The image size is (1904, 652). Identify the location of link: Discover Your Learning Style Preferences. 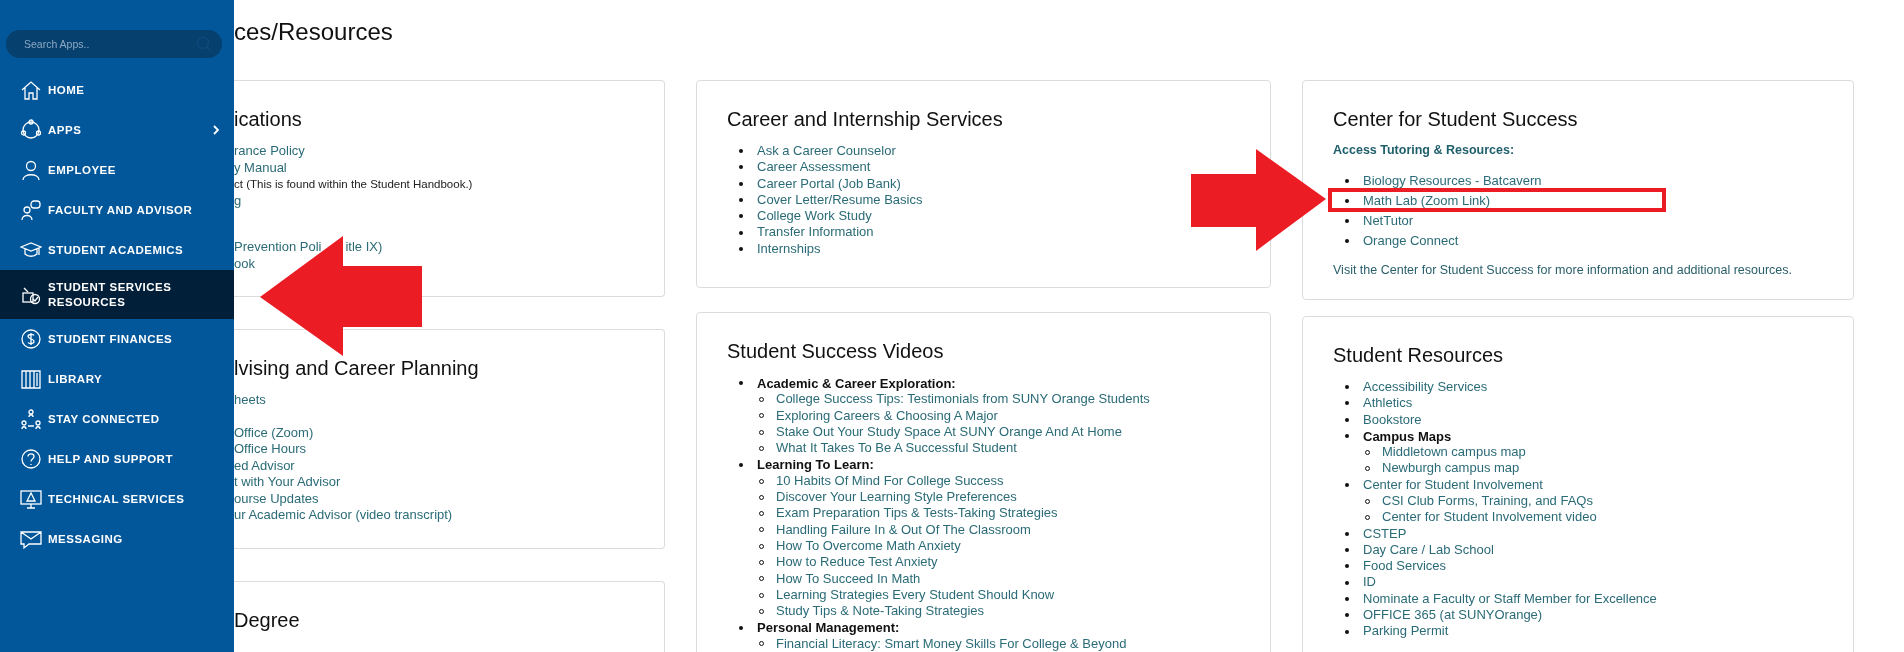
(896, 497).